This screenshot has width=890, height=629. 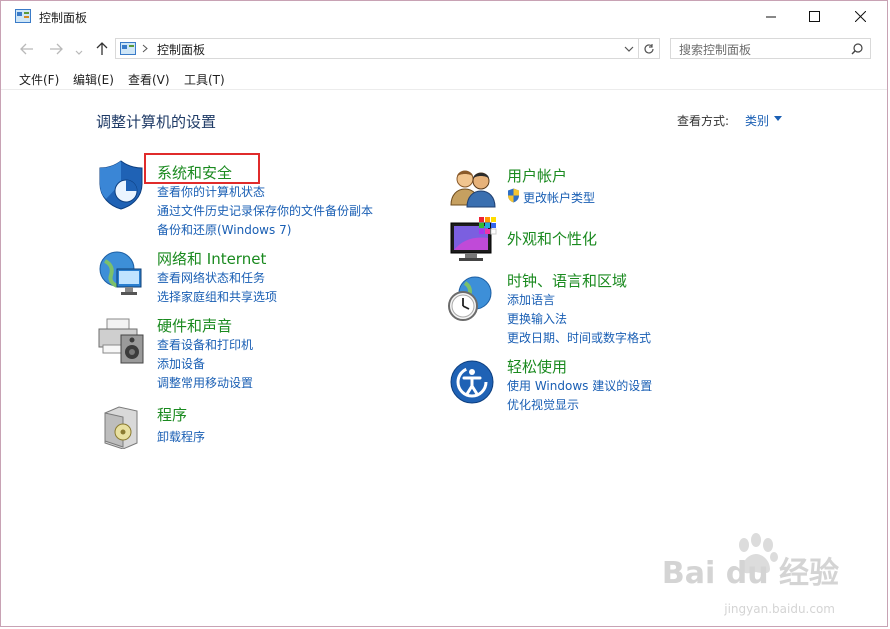 What do you see at coordinates (552, 238) in the screenshot?
I see `category-appearance: 外观和个性化` at bounding box center [552, 238].